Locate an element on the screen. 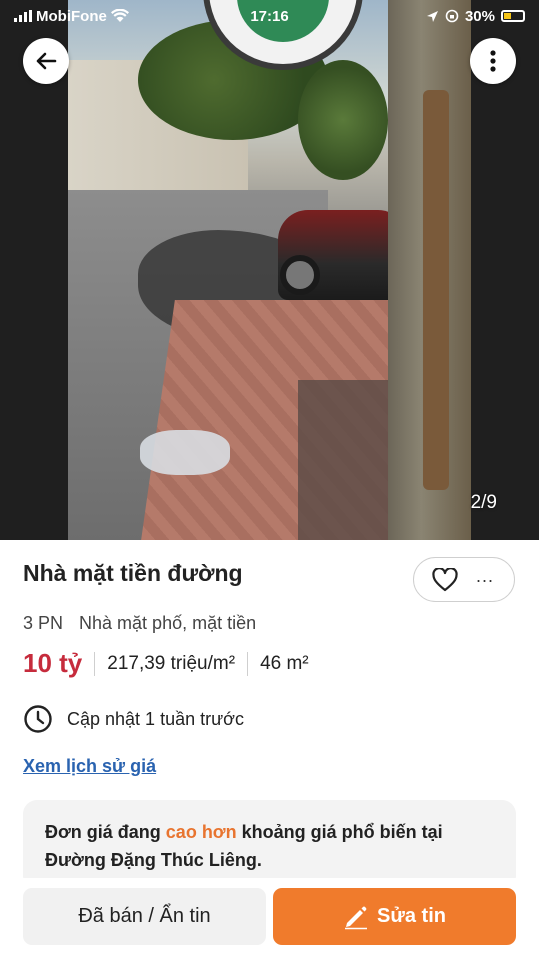 The height and width of the screenshot is (960, 539). carrier-label: MobiFone is located at coordinates (71, 16).